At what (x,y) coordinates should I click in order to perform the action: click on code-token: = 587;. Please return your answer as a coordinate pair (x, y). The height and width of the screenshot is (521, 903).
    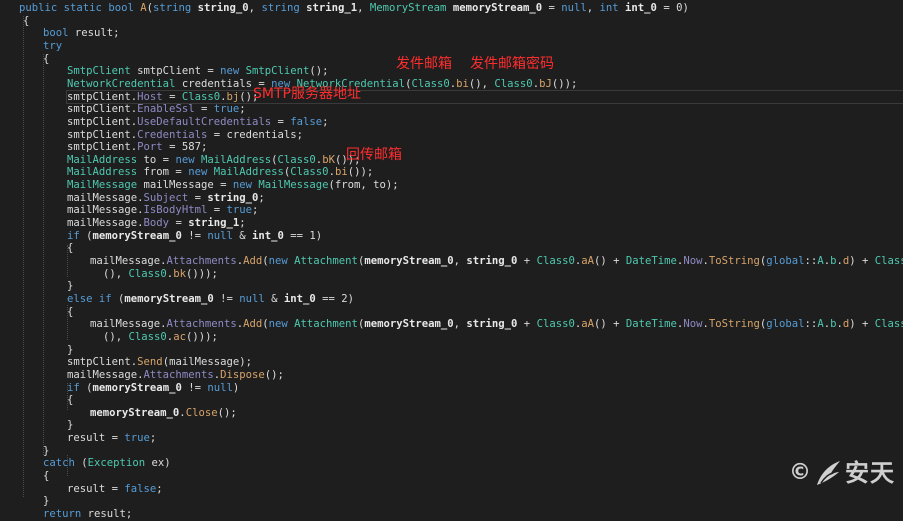
    Looking at the image, I should click on (185, 147).